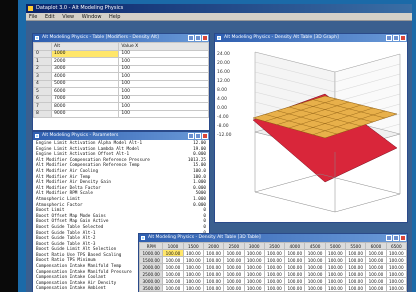 The image size is (416, 292). What do you see at coordinates (85, 91) in the screenshot?
I see `table-cell: 6000` at bounding box center [85, 91].